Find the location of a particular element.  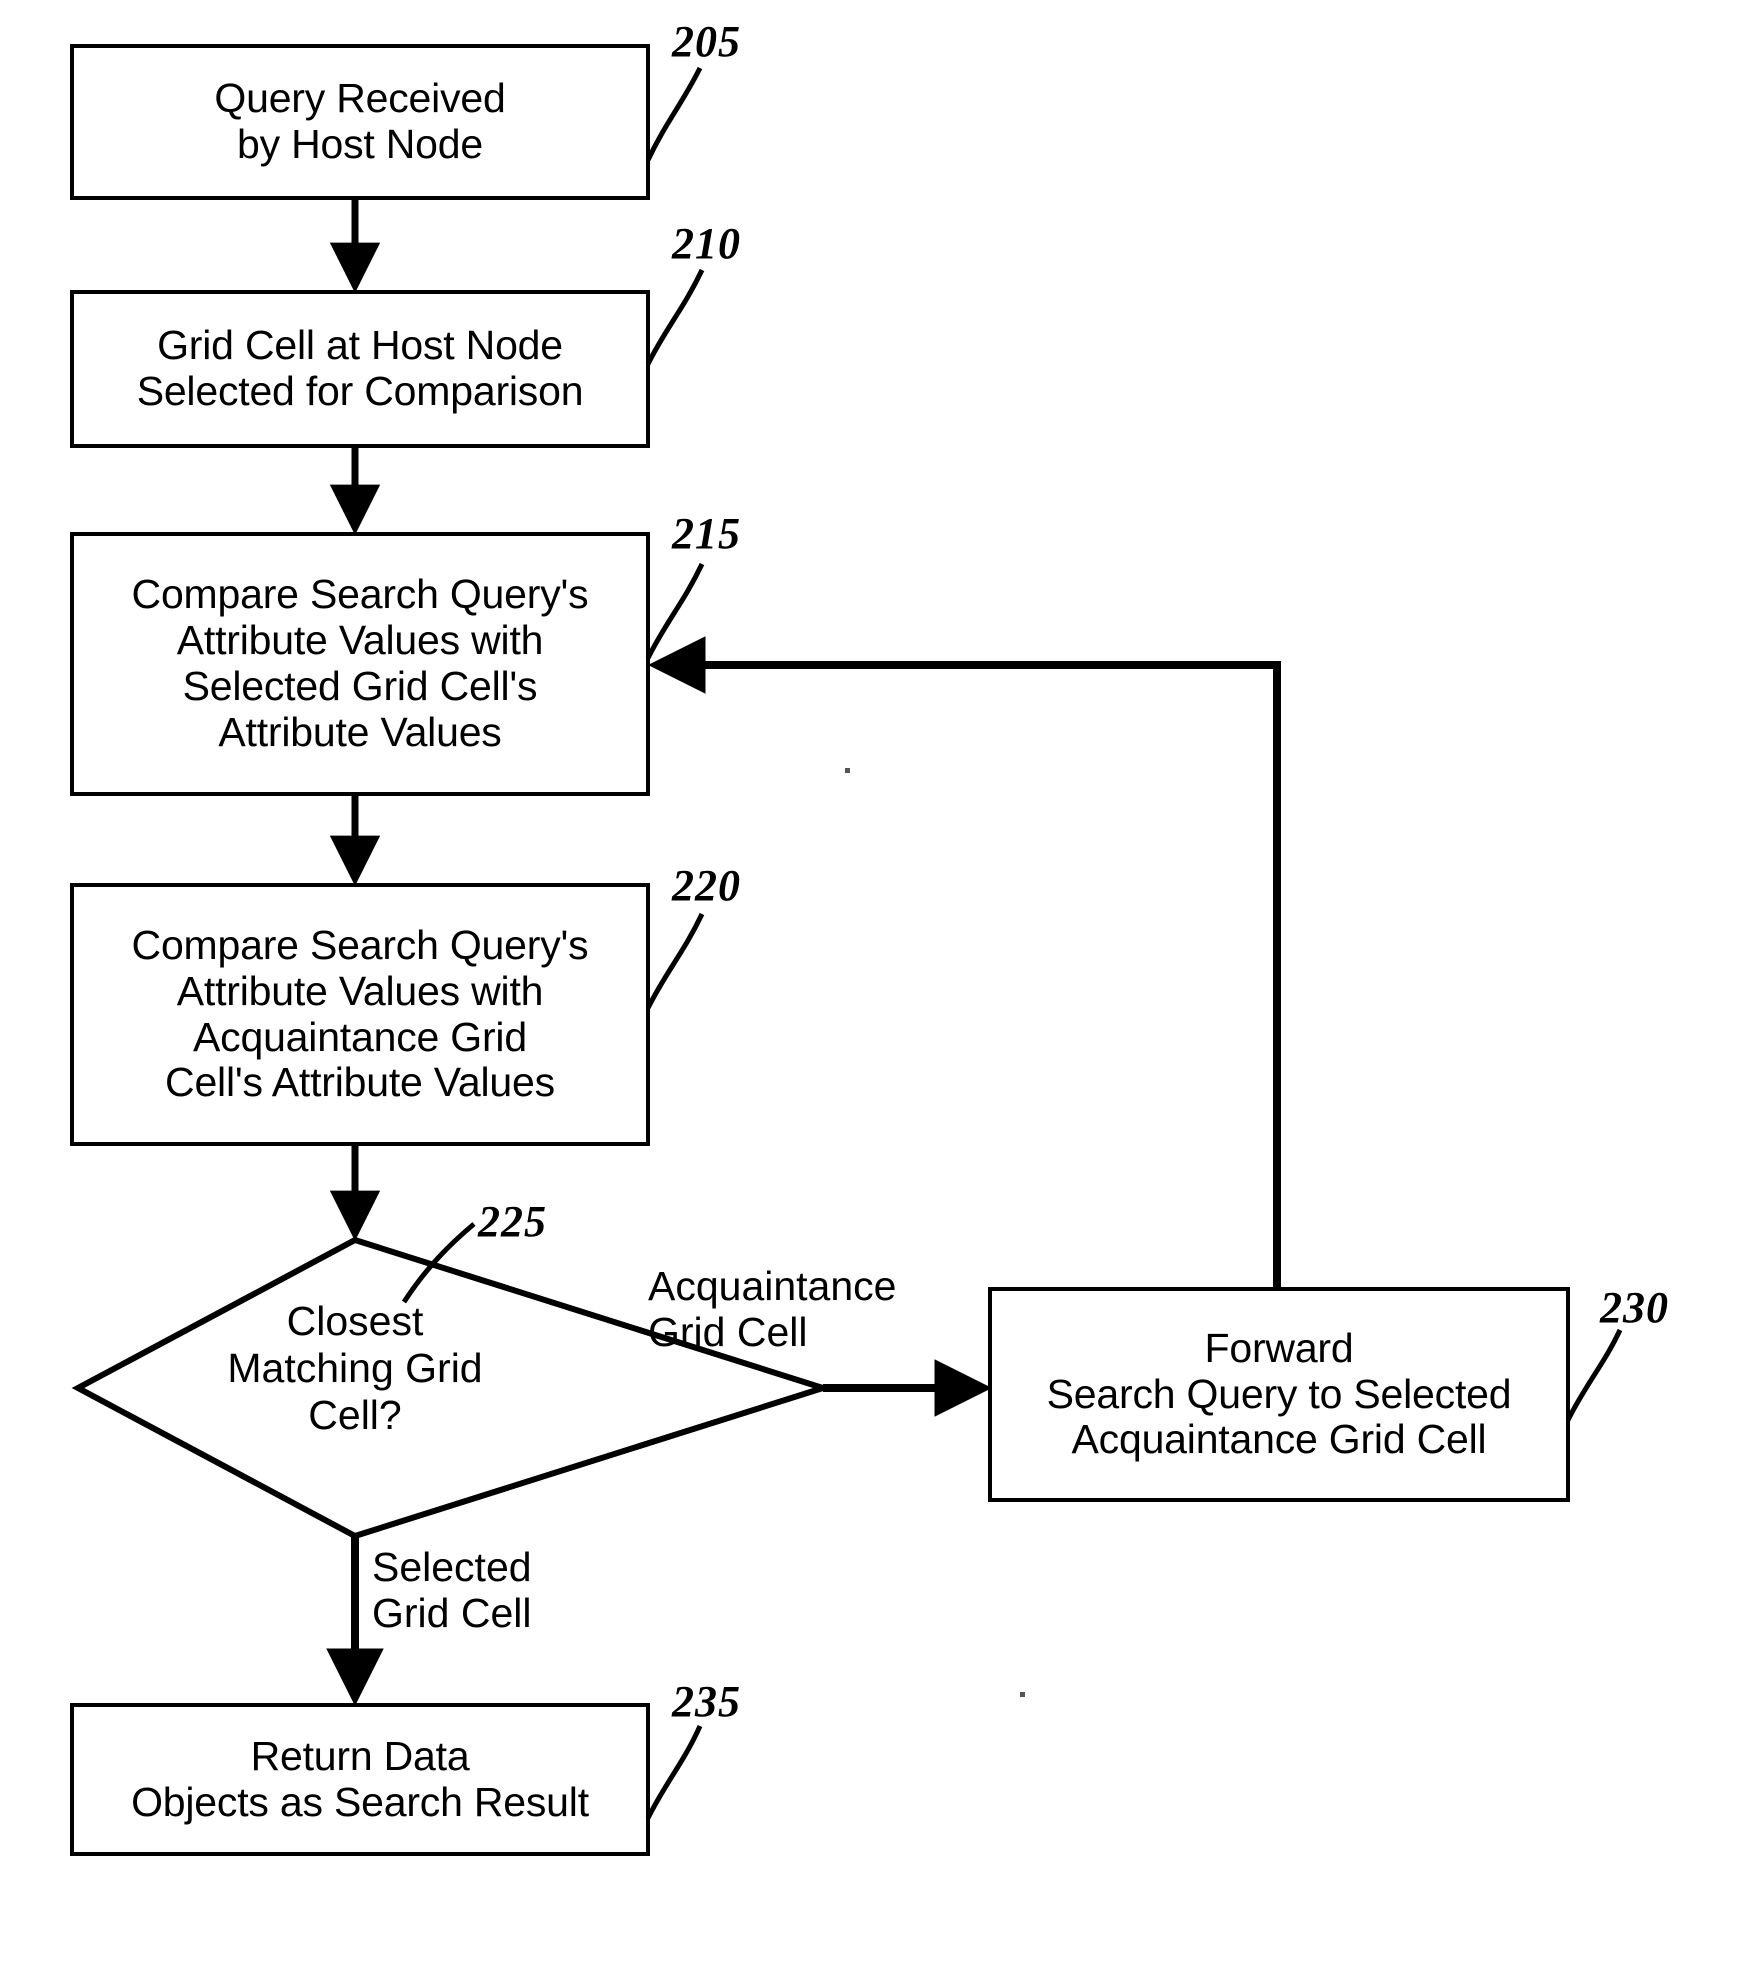

node-return-data-objects: Return Data Objects as Search Result is located at coordinates (360, 1779).